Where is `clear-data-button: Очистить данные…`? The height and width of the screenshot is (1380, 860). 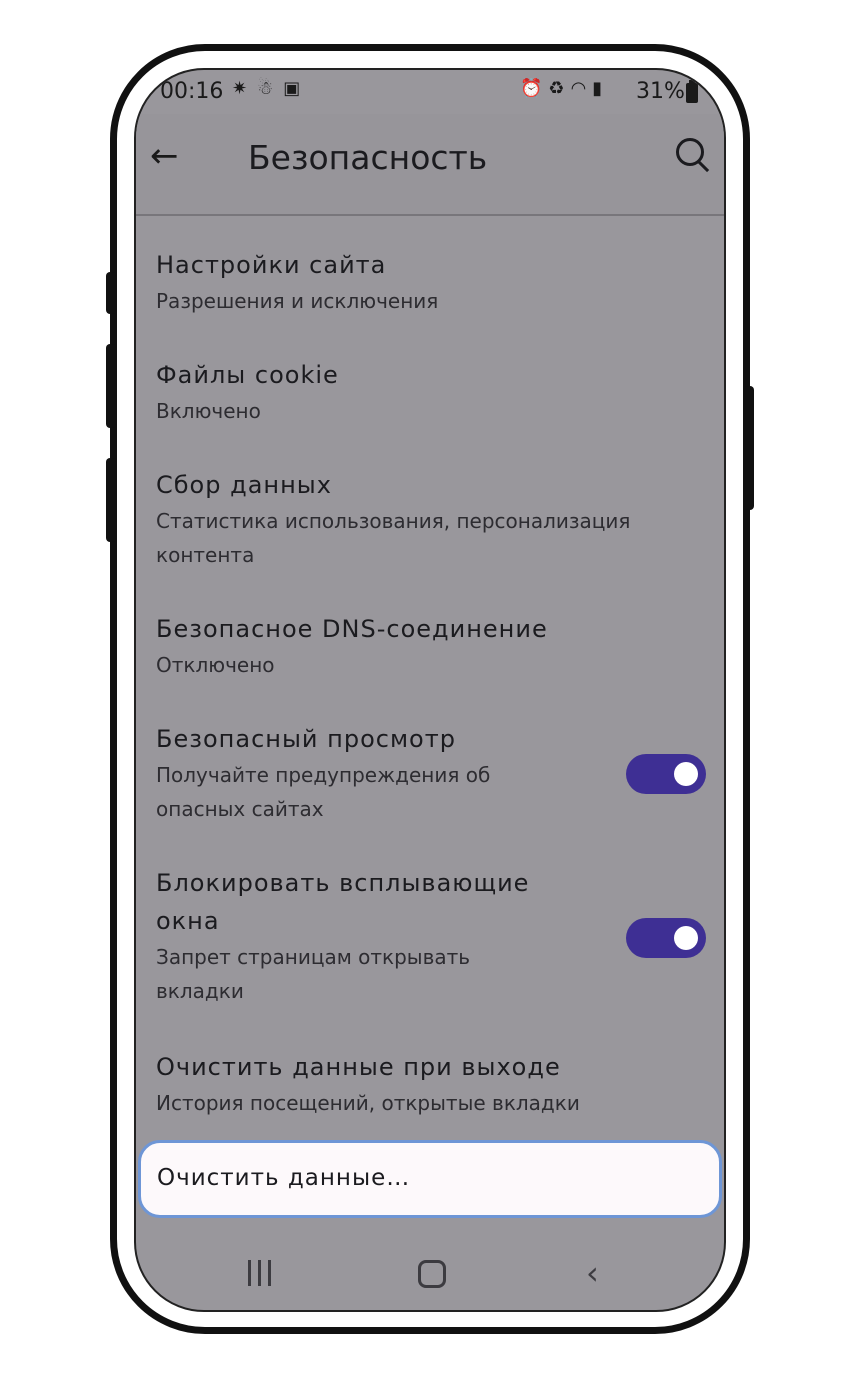
clear-data-button: Очистить данные… is located at coordinates (430, 1179).